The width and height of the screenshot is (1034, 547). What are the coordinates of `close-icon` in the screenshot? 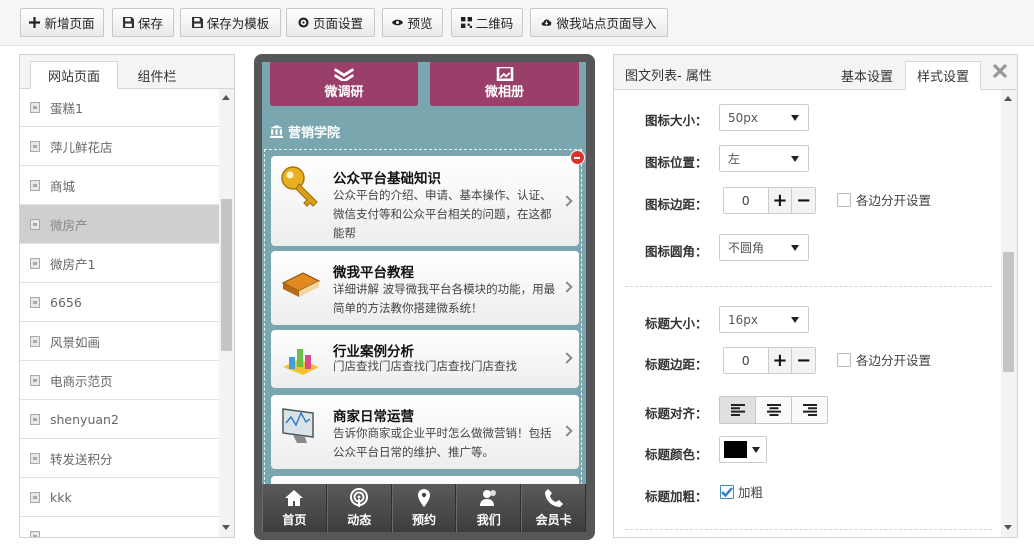 It's located at (1000, 71).